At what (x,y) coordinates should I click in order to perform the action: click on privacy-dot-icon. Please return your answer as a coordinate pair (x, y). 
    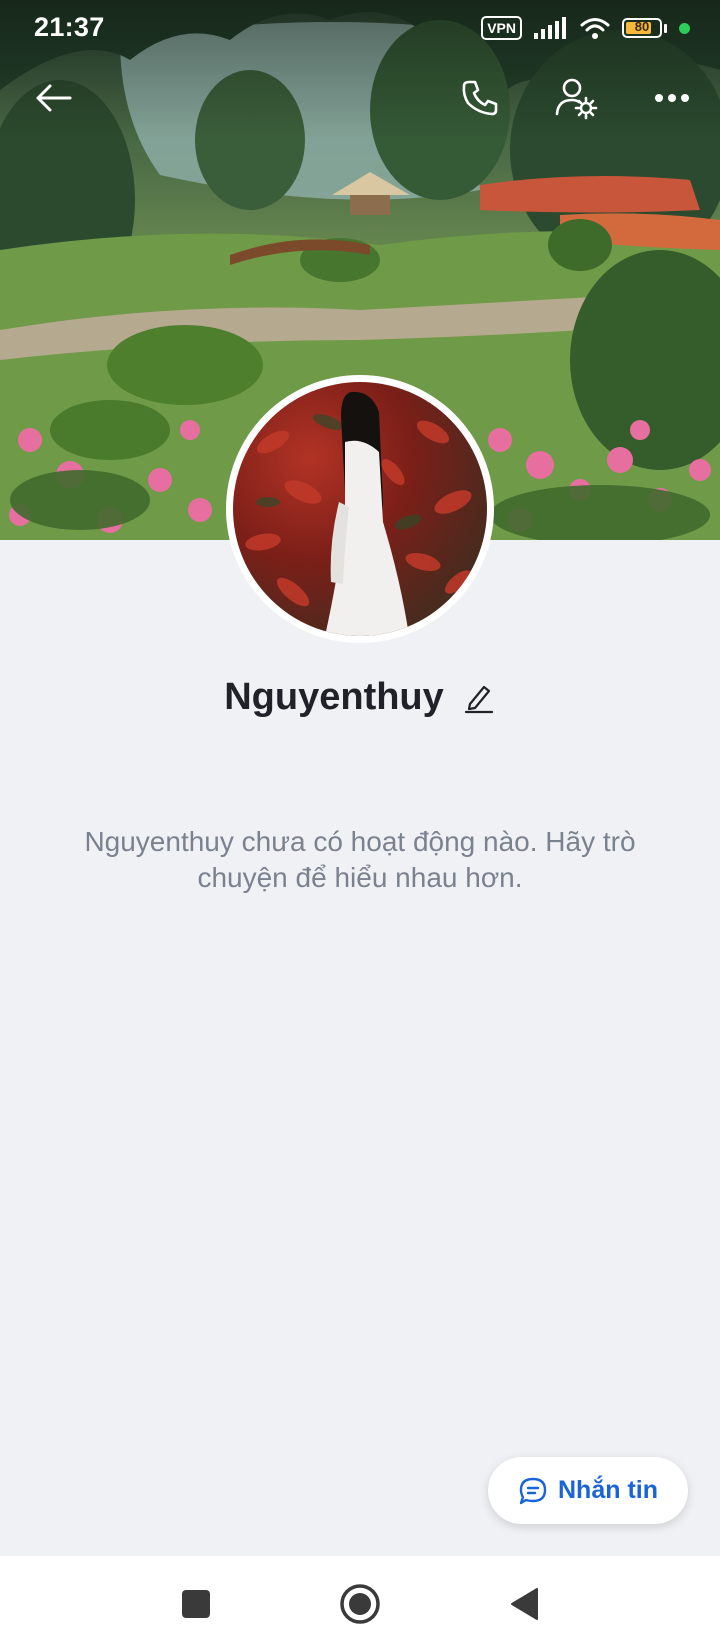
    Looking at the image, I should click on (684, 28).